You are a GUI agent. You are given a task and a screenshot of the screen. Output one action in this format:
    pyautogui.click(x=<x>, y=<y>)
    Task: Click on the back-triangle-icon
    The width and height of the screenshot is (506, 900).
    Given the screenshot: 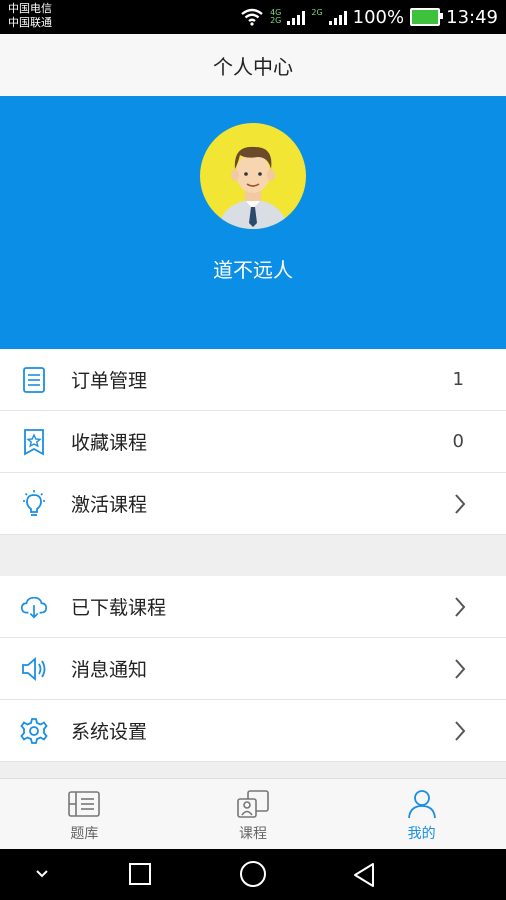 What is the action you would take?
    pyautogui.click(x=364, y=875)
    